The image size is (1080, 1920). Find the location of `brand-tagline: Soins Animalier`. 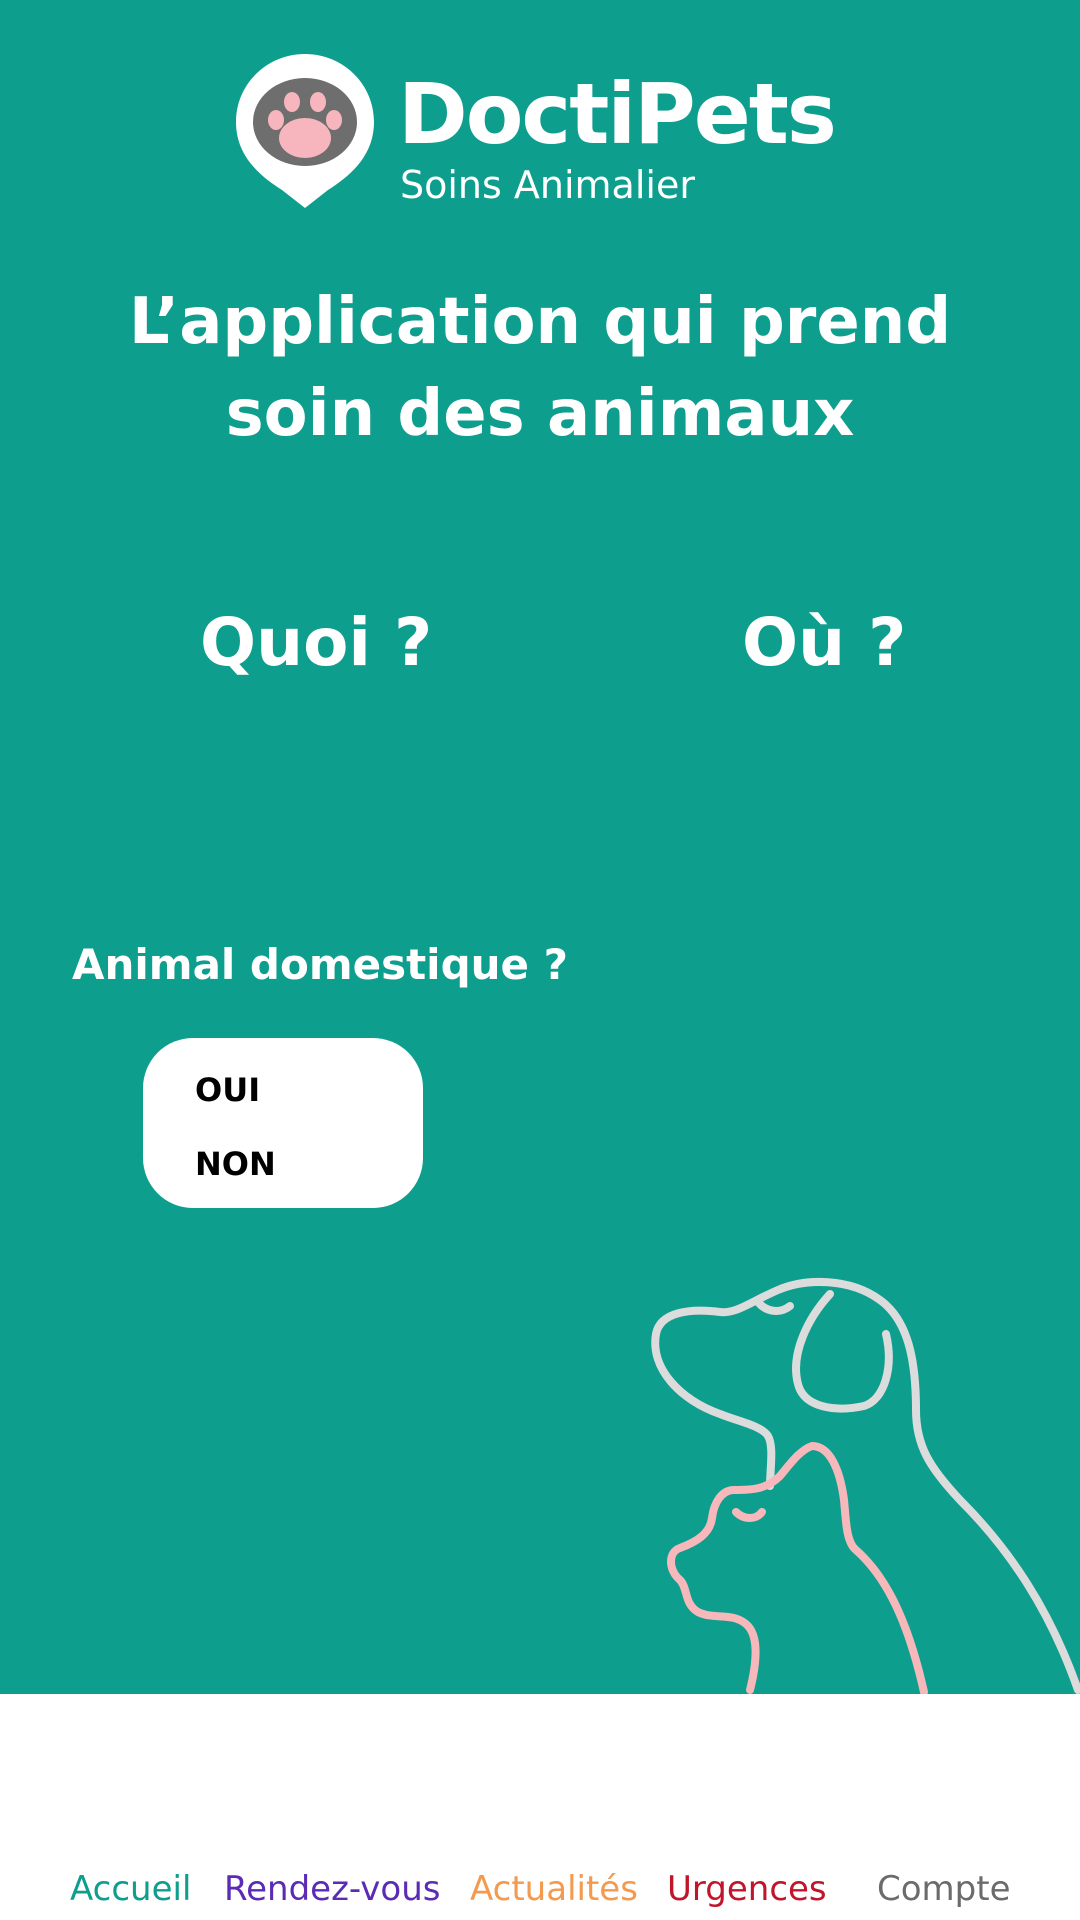

brand-tagline: Soins Animalier is located at coordinates (547, 185).